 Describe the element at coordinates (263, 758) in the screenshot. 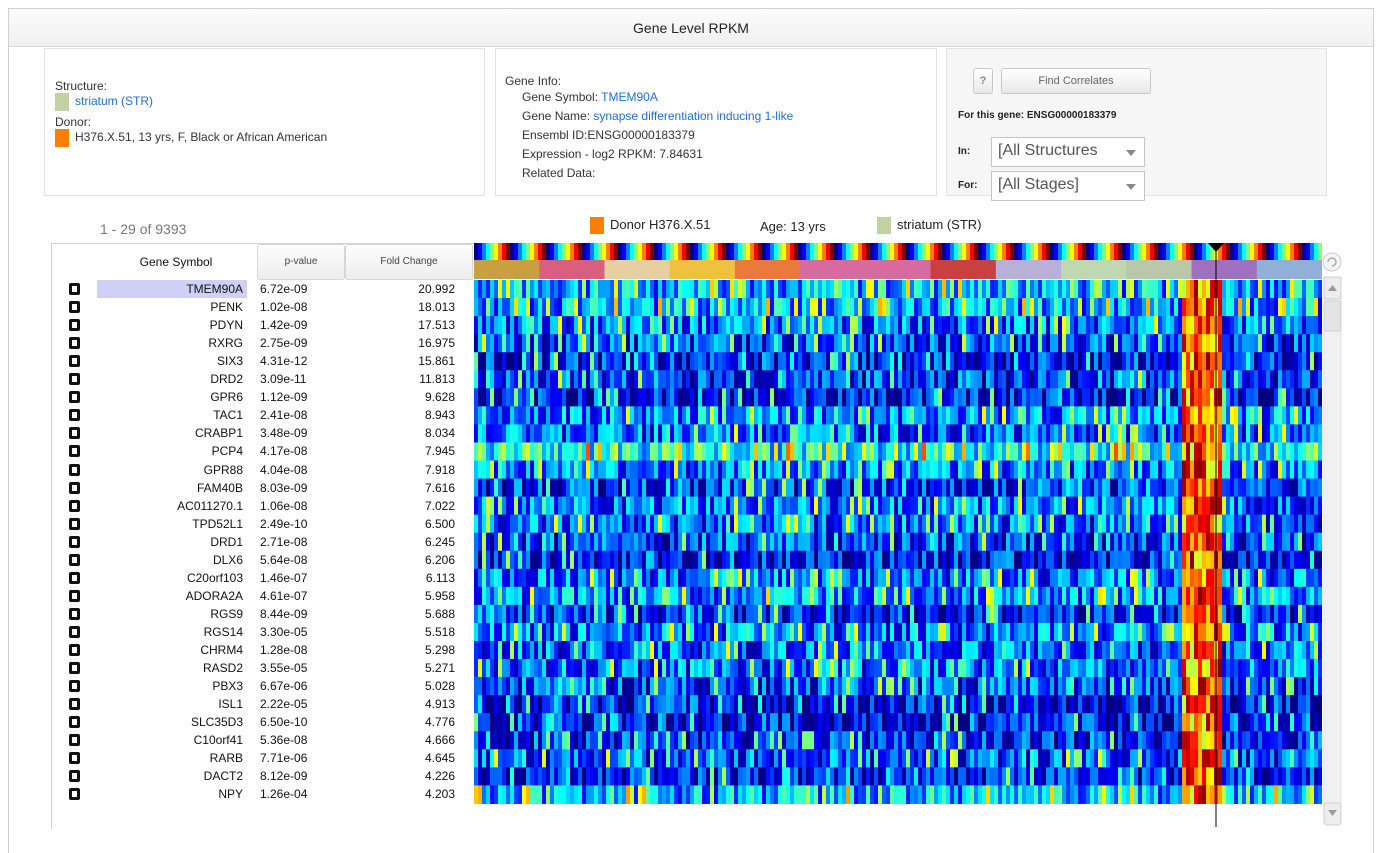

I see `table-row: RARB 7.71e-06 4.645` at that location.